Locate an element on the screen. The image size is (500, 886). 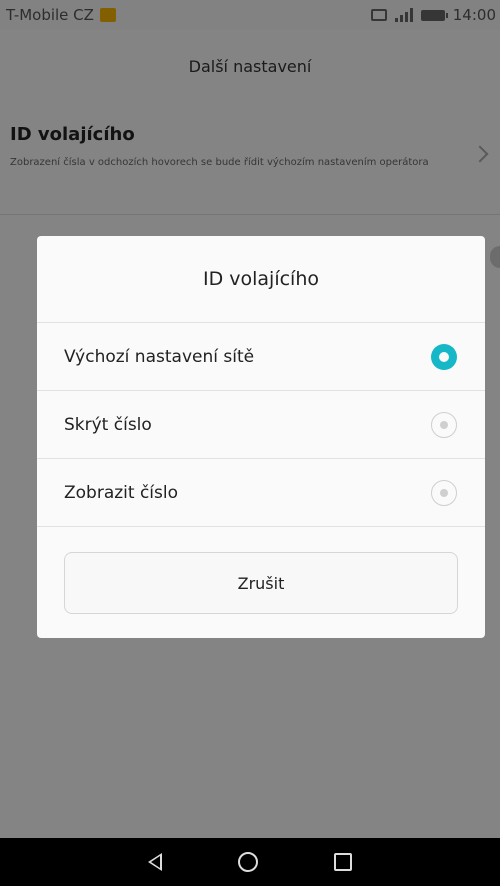
option-label: Výchozí nastavení sítě is located at coordinates (159, 357).